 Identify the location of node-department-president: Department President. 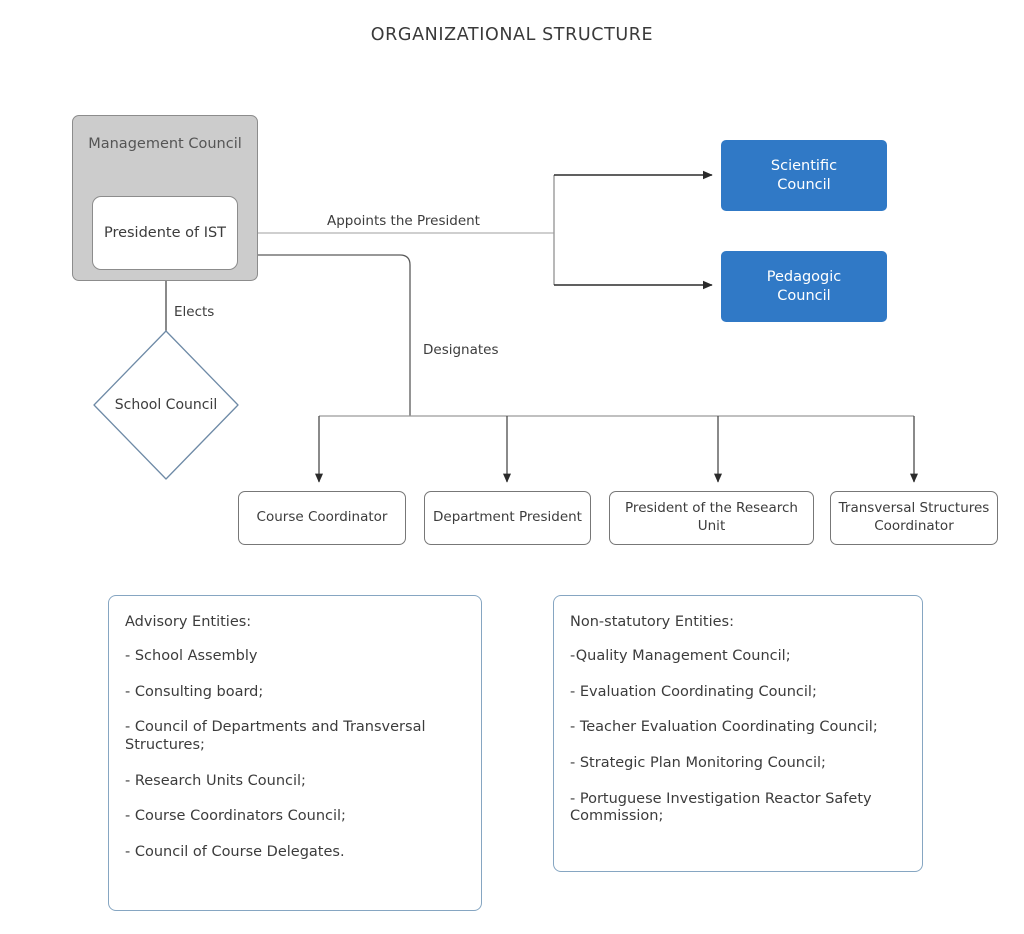
(507, 518).